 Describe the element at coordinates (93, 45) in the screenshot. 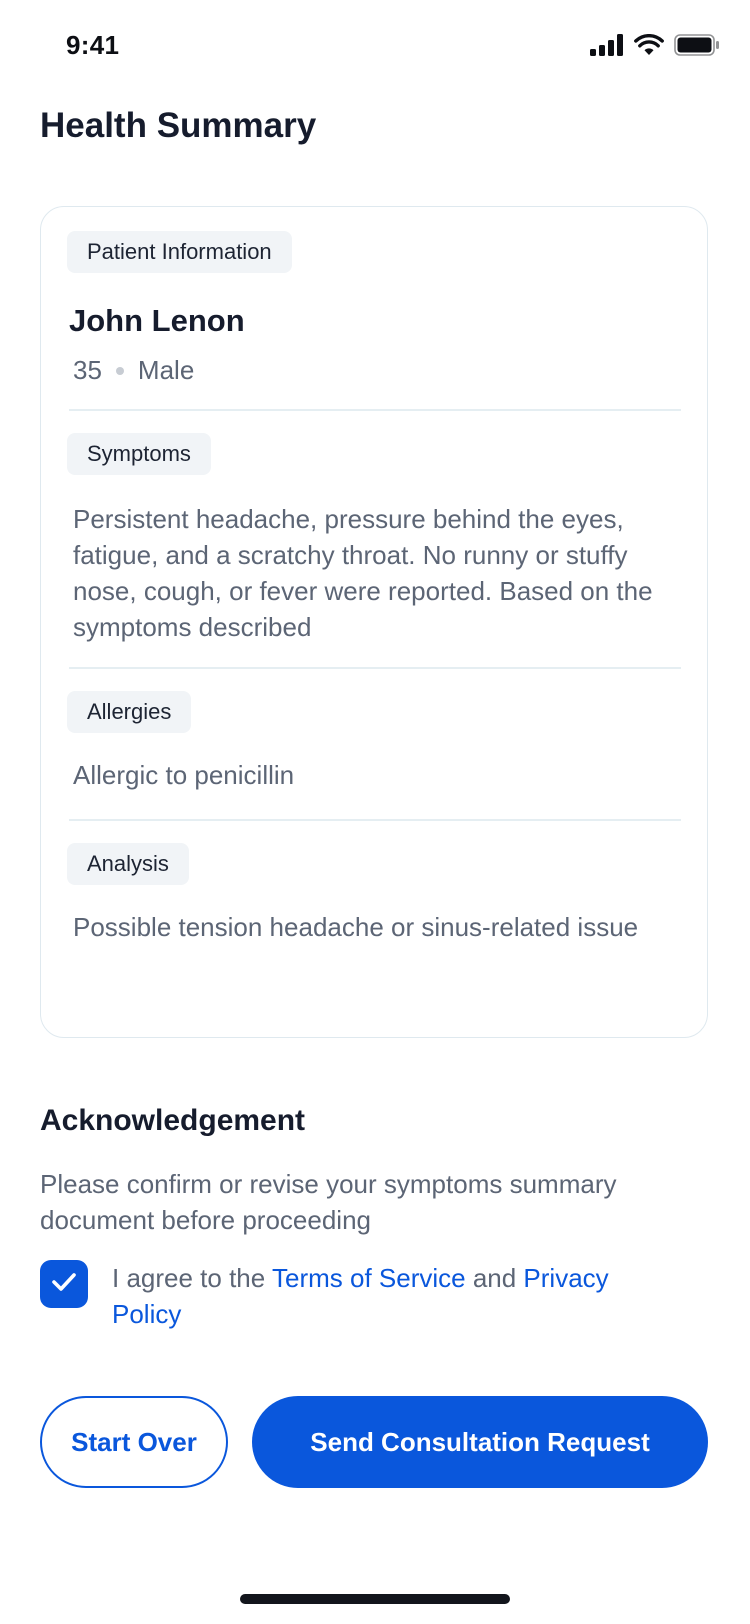

I see `status-time: 9:41` at that location.